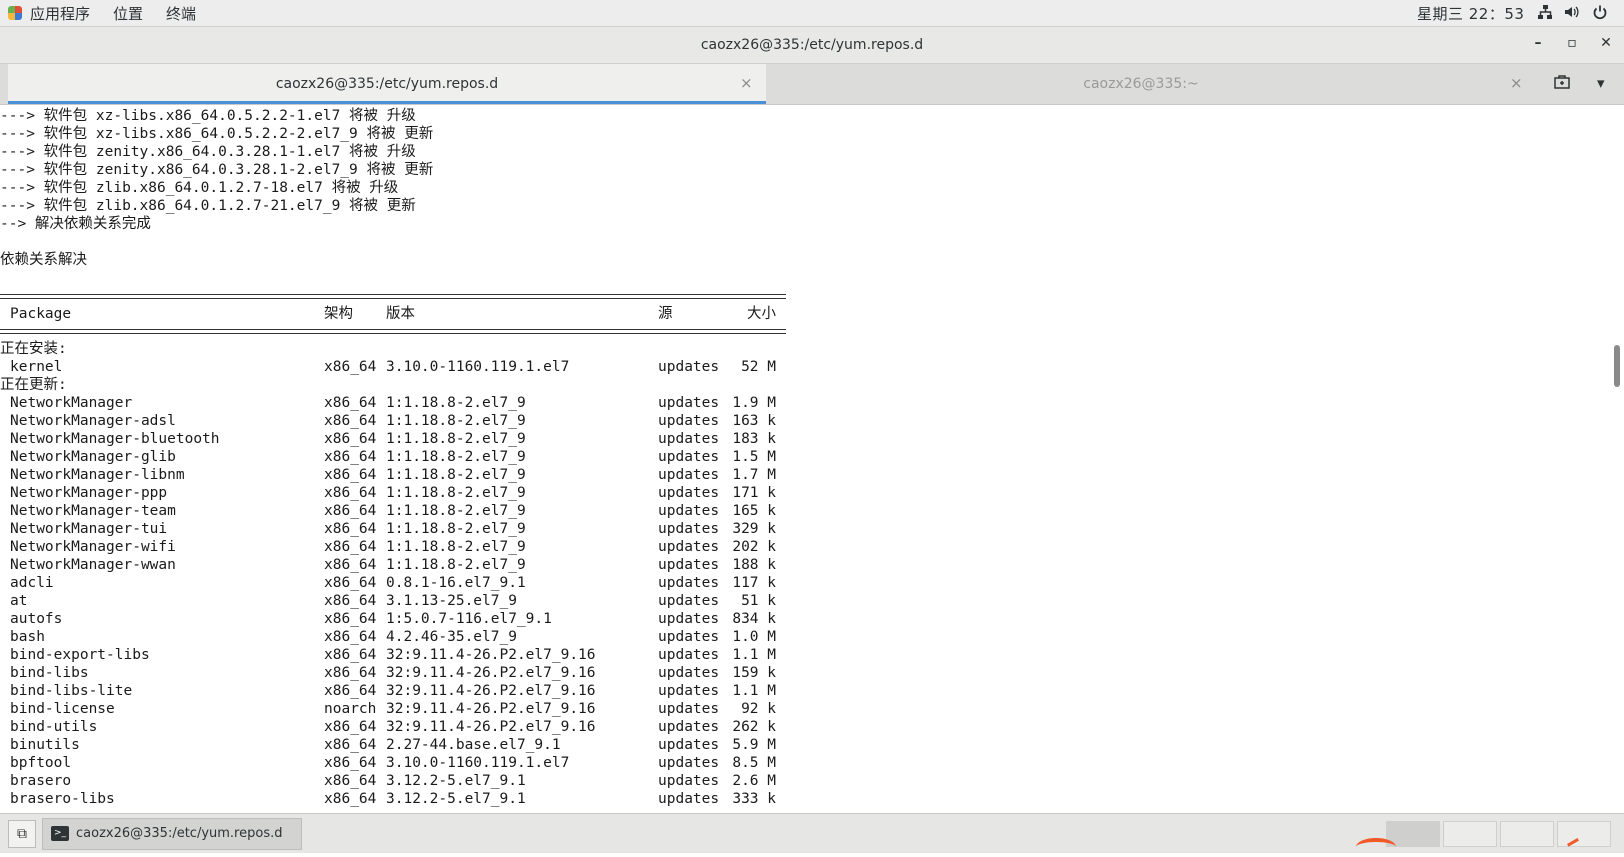 This screenshot has width=1624, height=857. I want to click on terminal-icon: >_, so click(60, 833).